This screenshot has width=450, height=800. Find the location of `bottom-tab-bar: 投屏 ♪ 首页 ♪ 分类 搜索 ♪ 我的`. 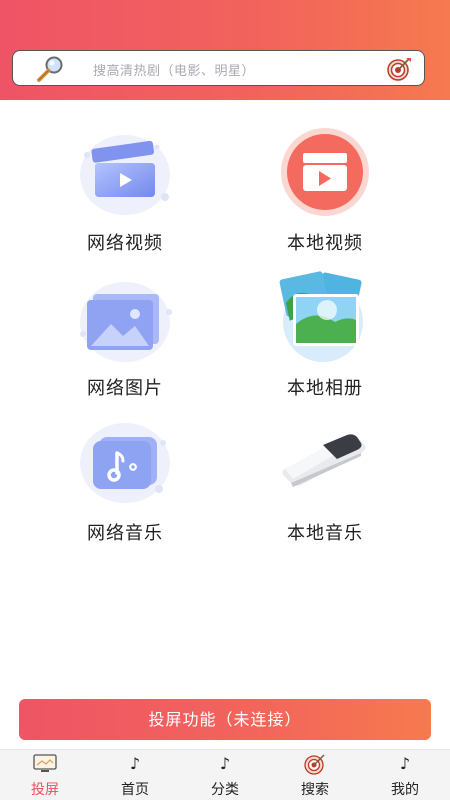

bottom-tab-bar: 投屏 ♪ 首页 ♪ 分类 搜索 ♪ 我的 is located at coordinates (225, 774).